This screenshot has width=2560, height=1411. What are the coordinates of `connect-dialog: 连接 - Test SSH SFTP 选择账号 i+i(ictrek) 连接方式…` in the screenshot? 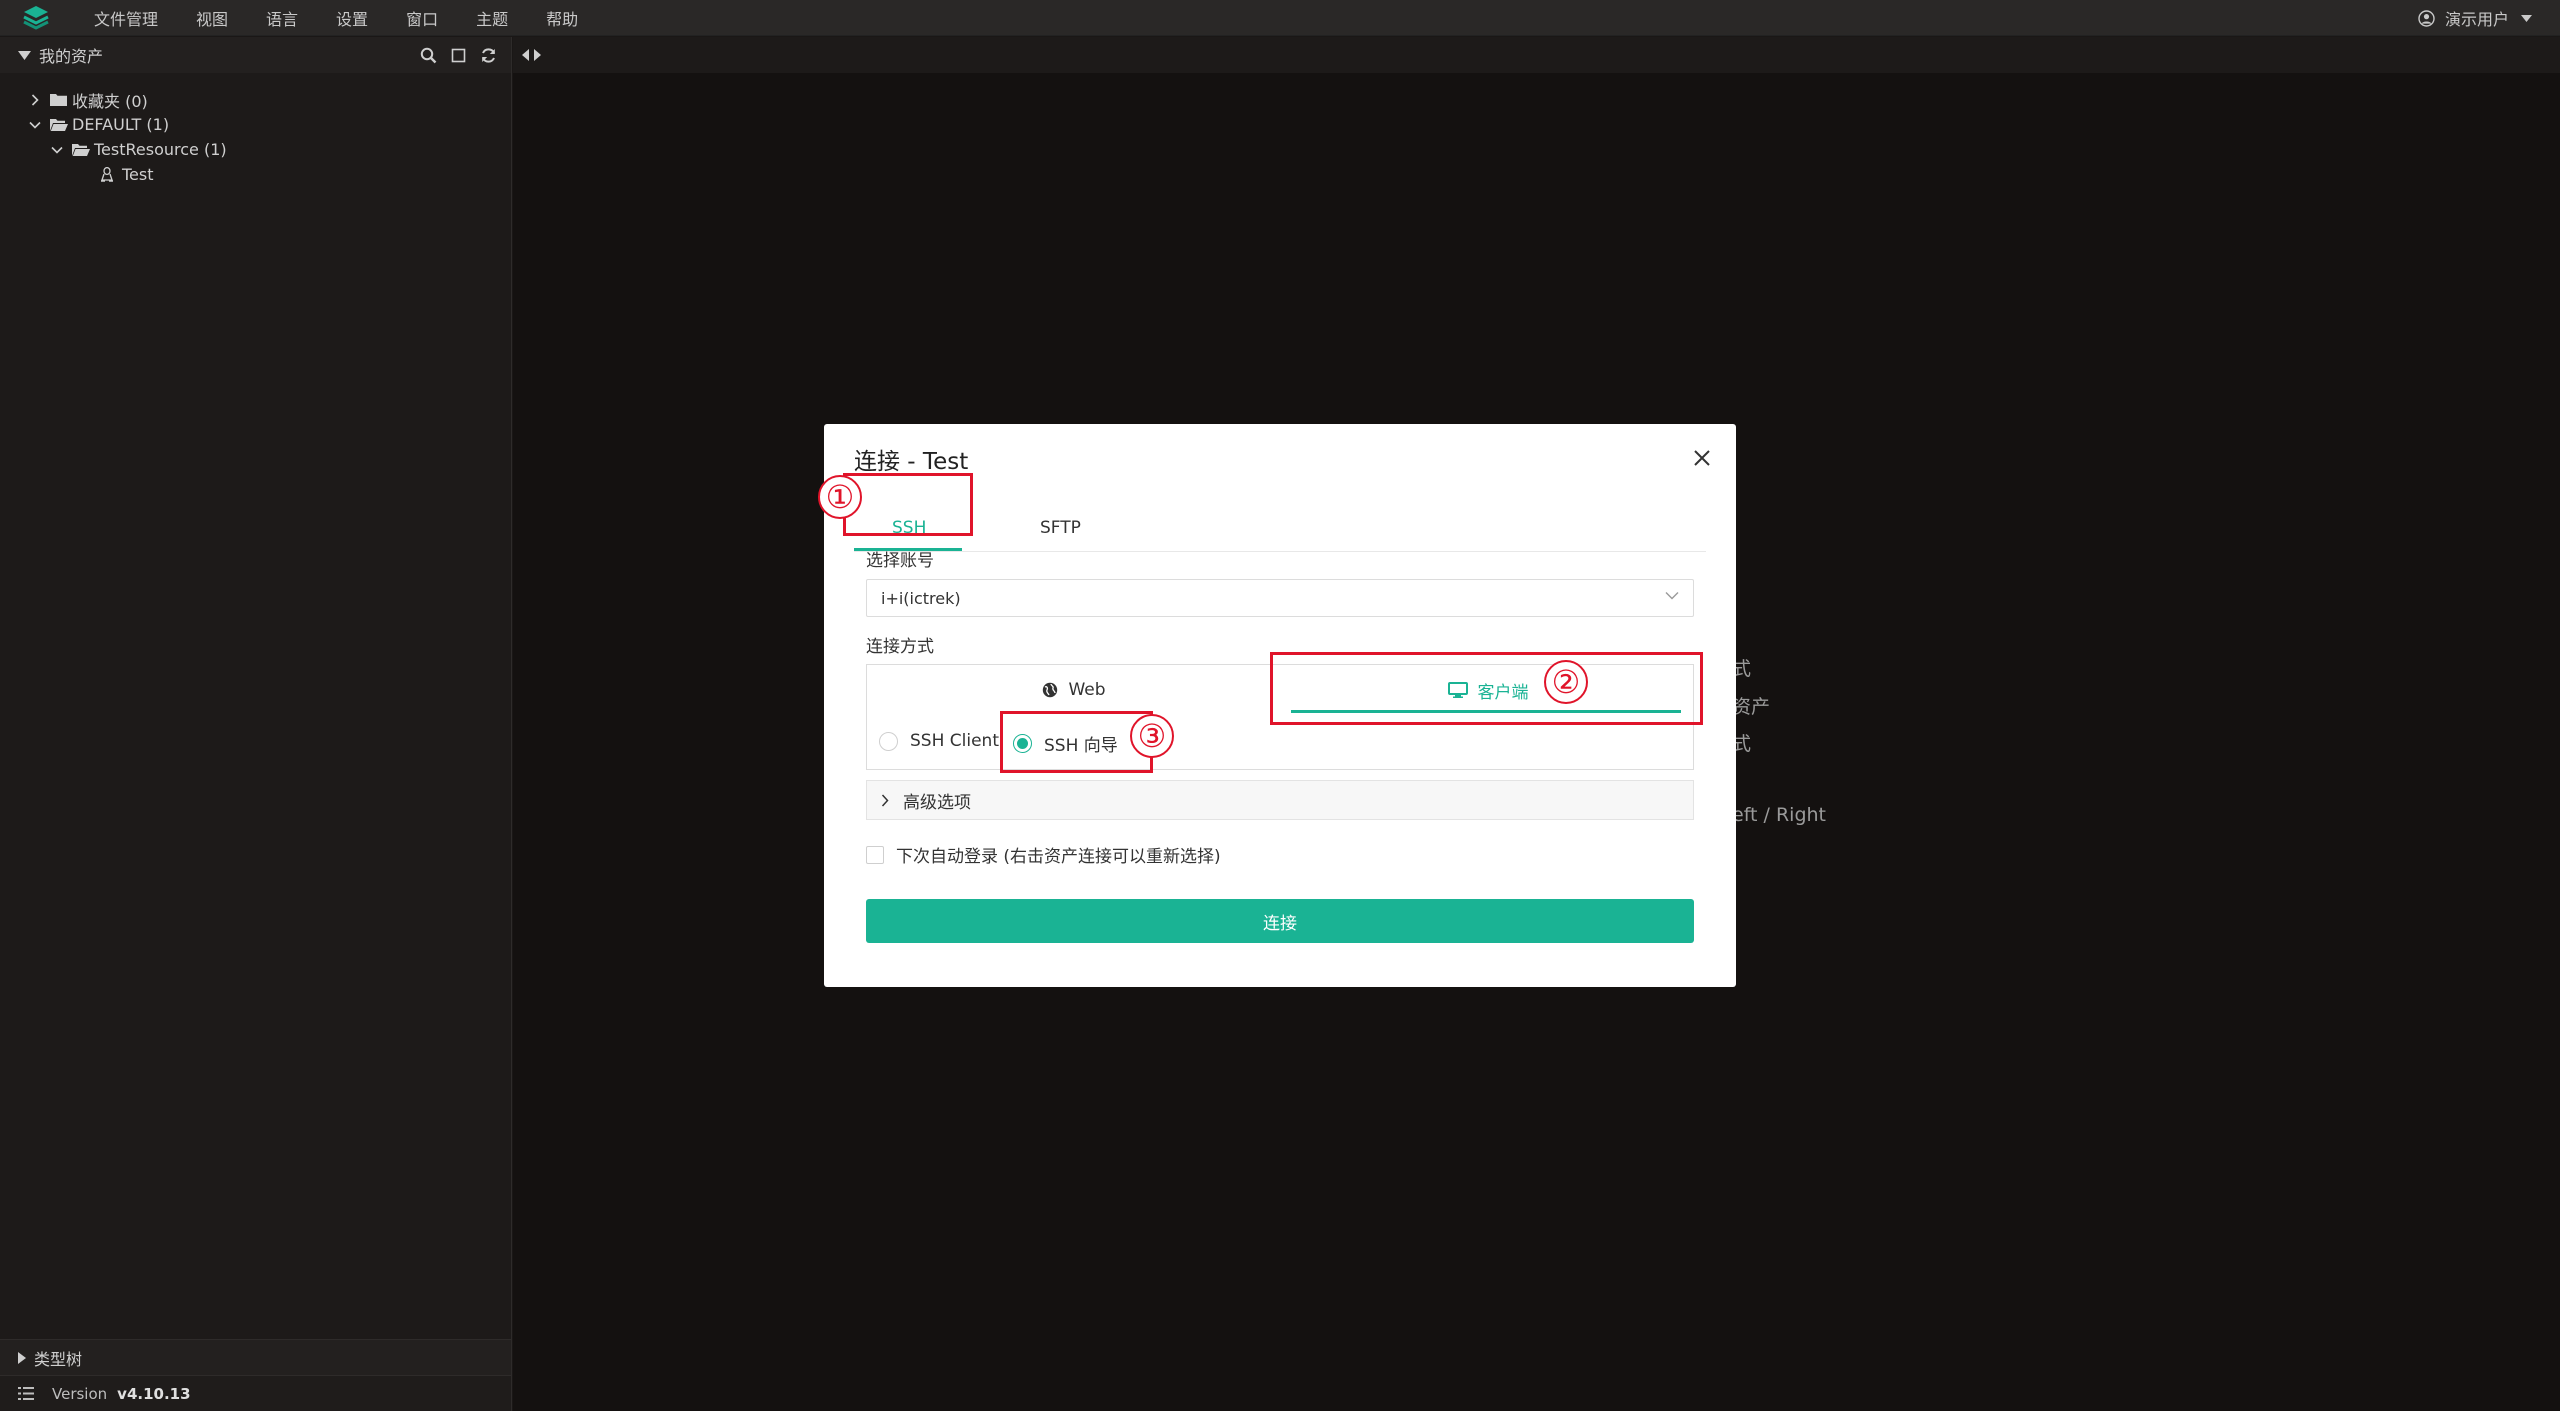 It's located at (1277, 705).